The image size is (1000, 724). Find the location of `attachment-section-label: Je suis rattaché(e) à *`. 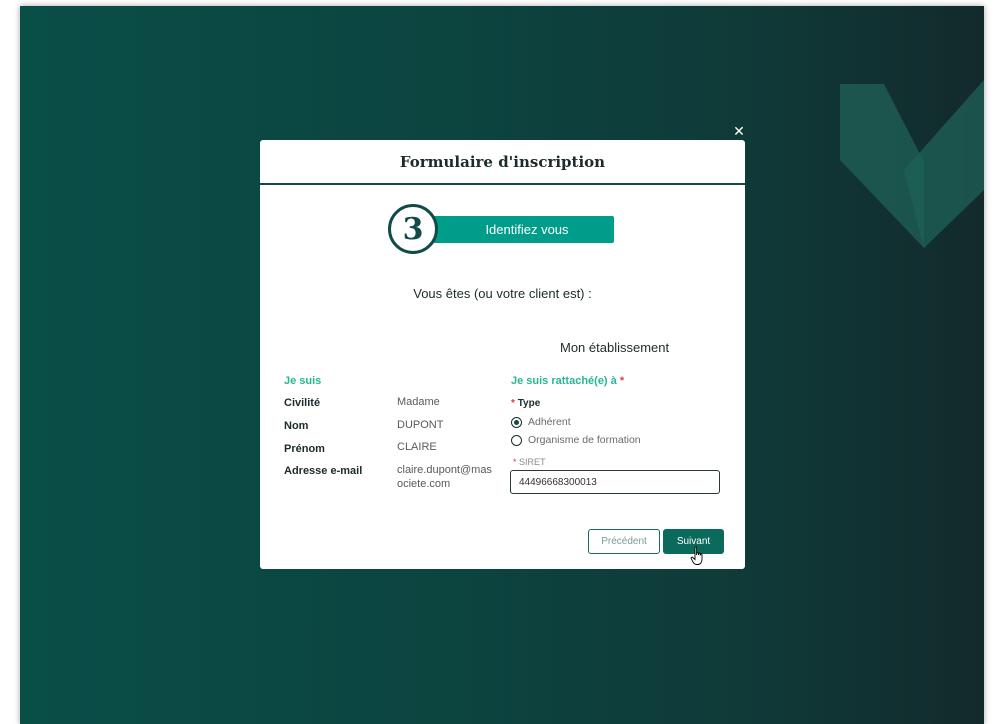

attachment-section-label: Je suis rattaché(e) à * is located at coordinates (567, 381).